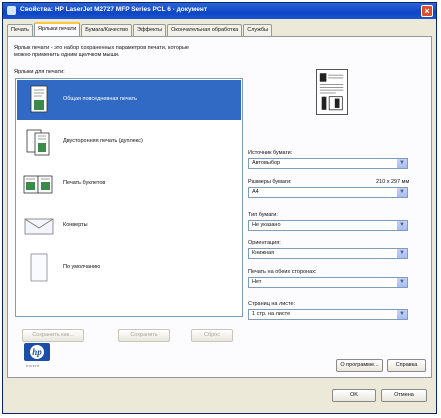  What do you see at coordinates (20, 30) in the screenshot?
I see `tab-print: Печать` at bounding box center [20, 30].